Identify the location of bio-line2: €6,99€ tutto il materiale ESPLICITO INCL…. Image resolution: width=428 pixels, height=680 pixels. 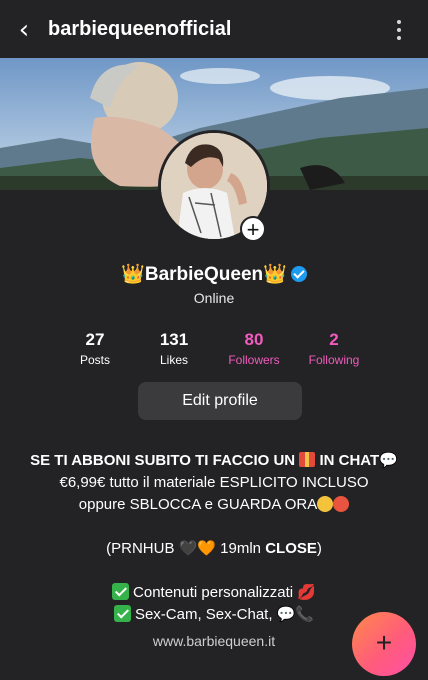
(214, 482).